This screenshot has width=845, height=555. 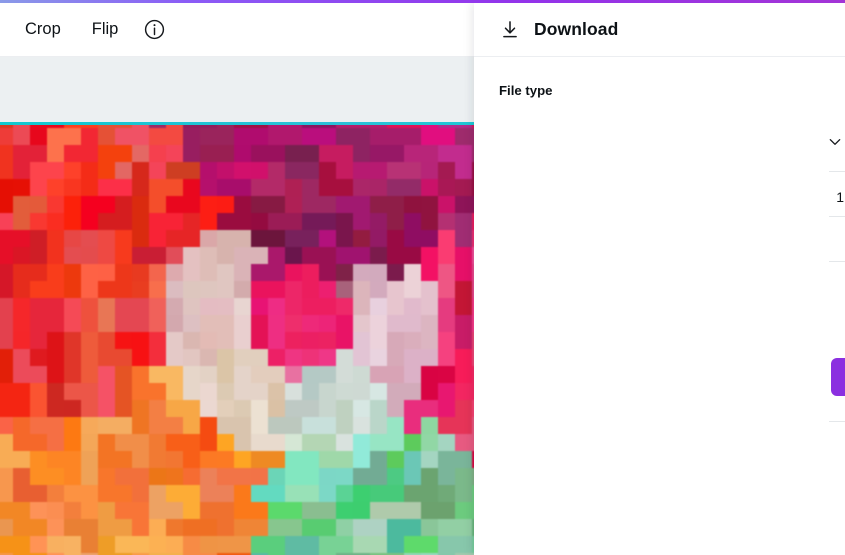 I want to click on chevron-down-icon, so click(x=835, y=142).